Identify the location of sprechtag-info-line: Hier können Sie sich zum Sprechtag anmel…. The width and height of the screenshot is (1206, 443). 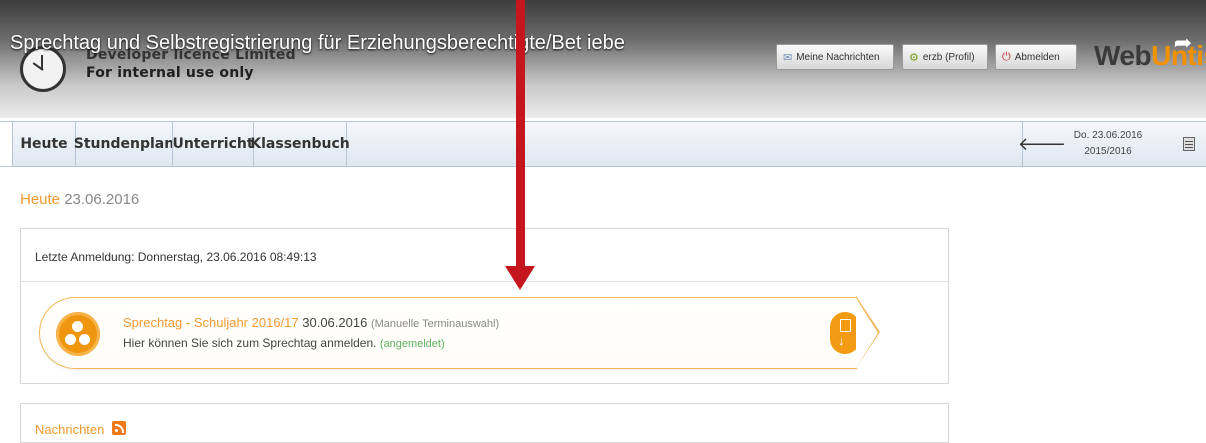
(284, 343).